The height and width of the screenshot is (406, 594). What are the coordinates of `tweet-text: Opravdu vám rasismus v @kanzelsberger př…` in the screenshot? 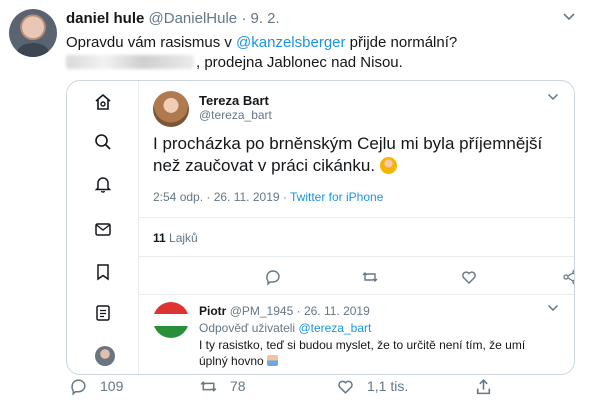 It's located at (326, 53).